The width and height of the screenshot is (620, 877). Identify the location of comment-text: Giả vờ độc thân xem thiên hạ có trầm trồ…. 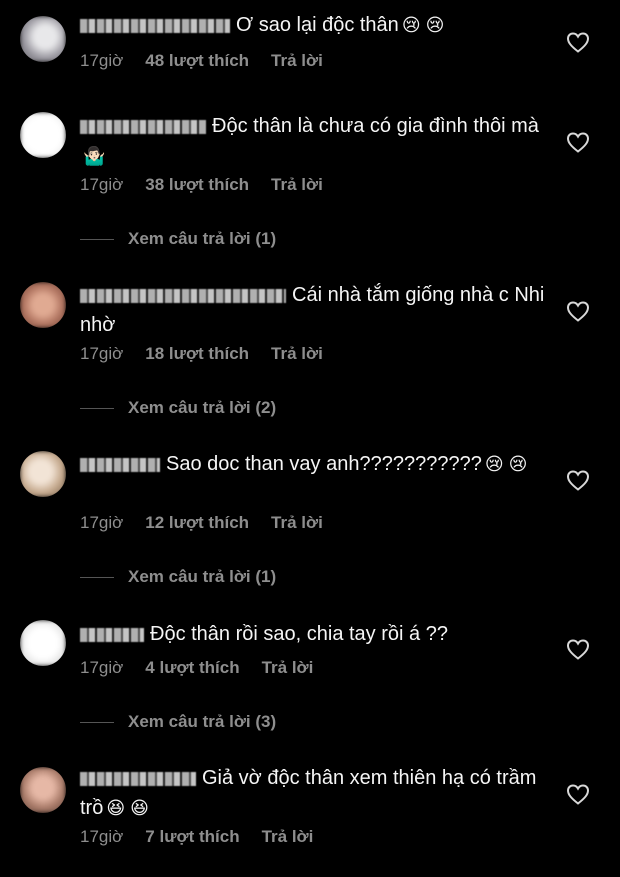
(315, 793).